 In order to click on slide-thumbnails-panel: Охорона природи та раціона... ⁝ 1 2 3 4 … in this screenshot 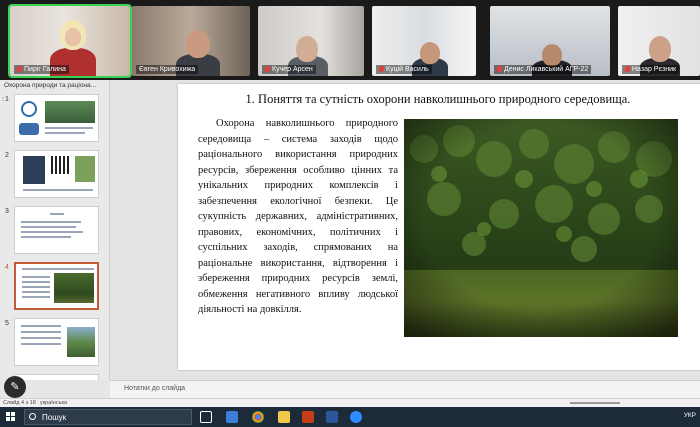, I will do `click(55, 230)`.